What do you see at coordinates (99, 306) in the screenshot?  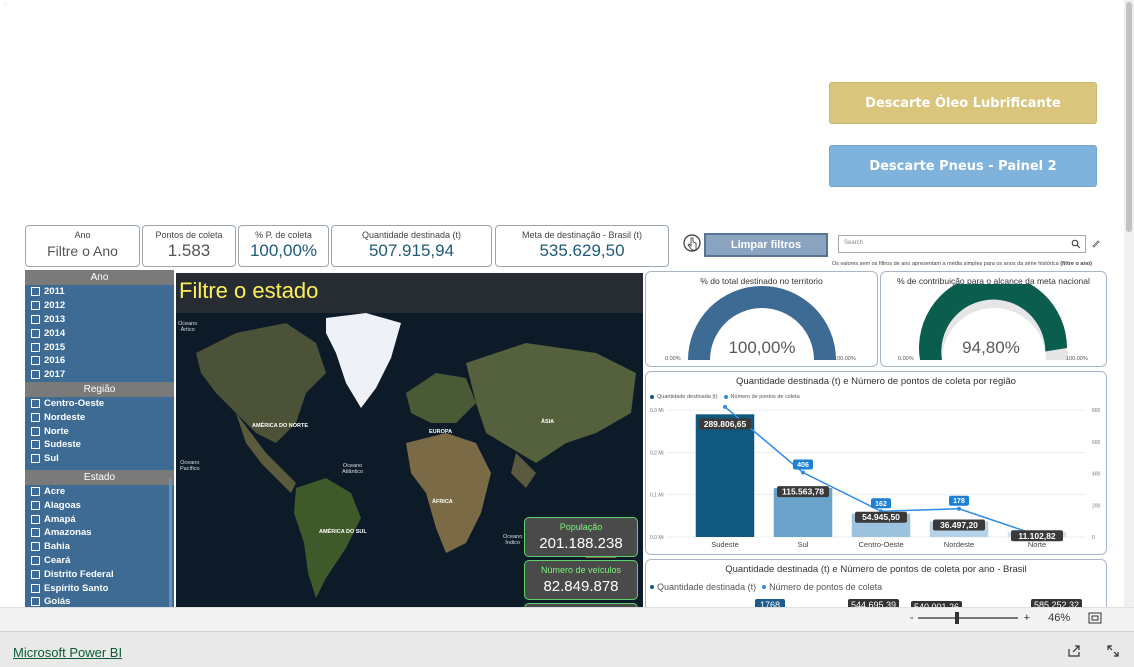 I see `slicer-ano-item: 2012` at bounding box center [99, 306].